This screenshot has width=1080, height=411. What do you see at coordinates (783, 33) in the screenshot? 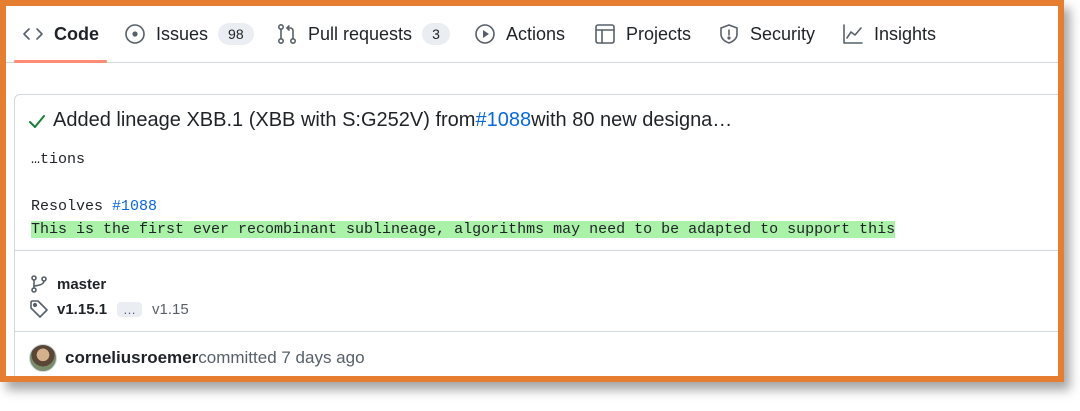
I see `tab-security-label: Security` at bounding box center [783, 33].